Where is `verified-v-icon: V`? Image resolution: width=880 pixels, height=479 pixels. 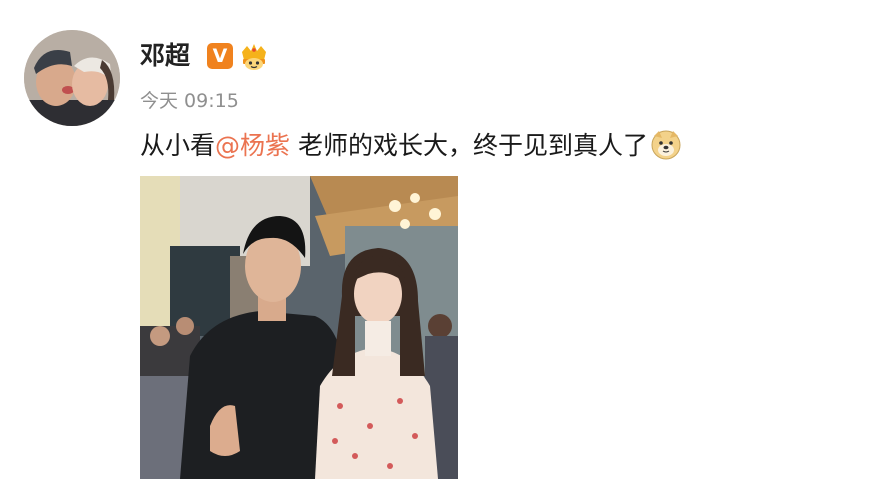 verified-v-icon: V is located at coordinates (220, 56).